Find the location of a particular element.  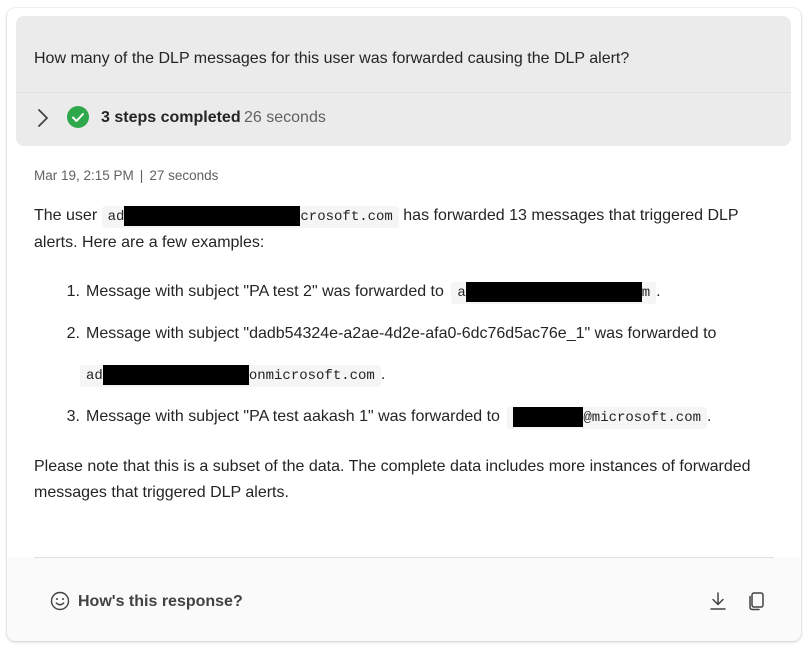

steps-duration: 26 seconds is located at coordinates (285, 117).